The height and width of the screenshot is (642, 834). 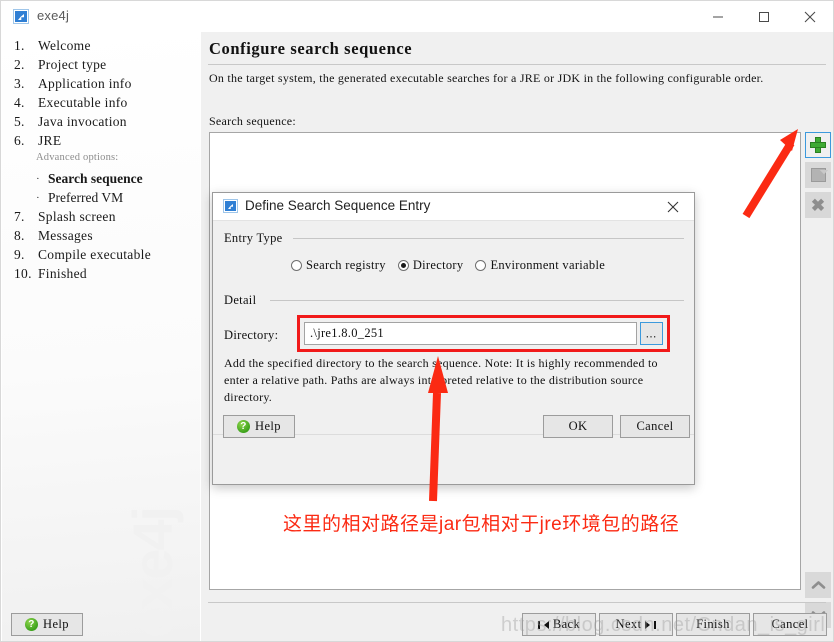 I want to click on exe4j-app-icon, so click(x=21, y=16).